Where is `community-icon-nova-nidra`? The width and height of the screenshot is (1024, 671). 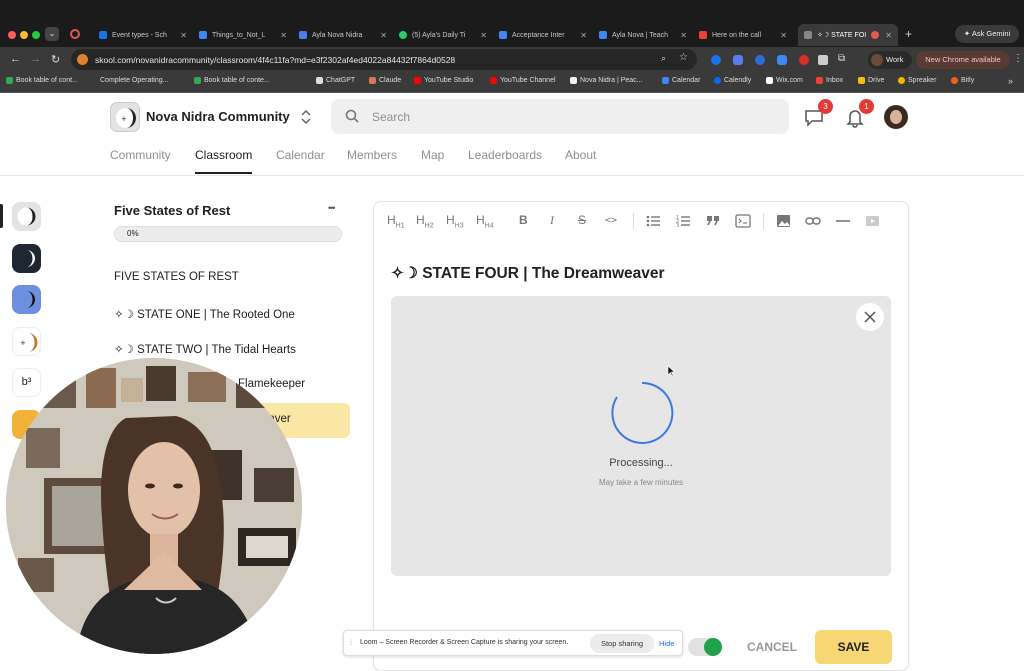
community-icon-nova-nidra is located at coordinates (26, 216).